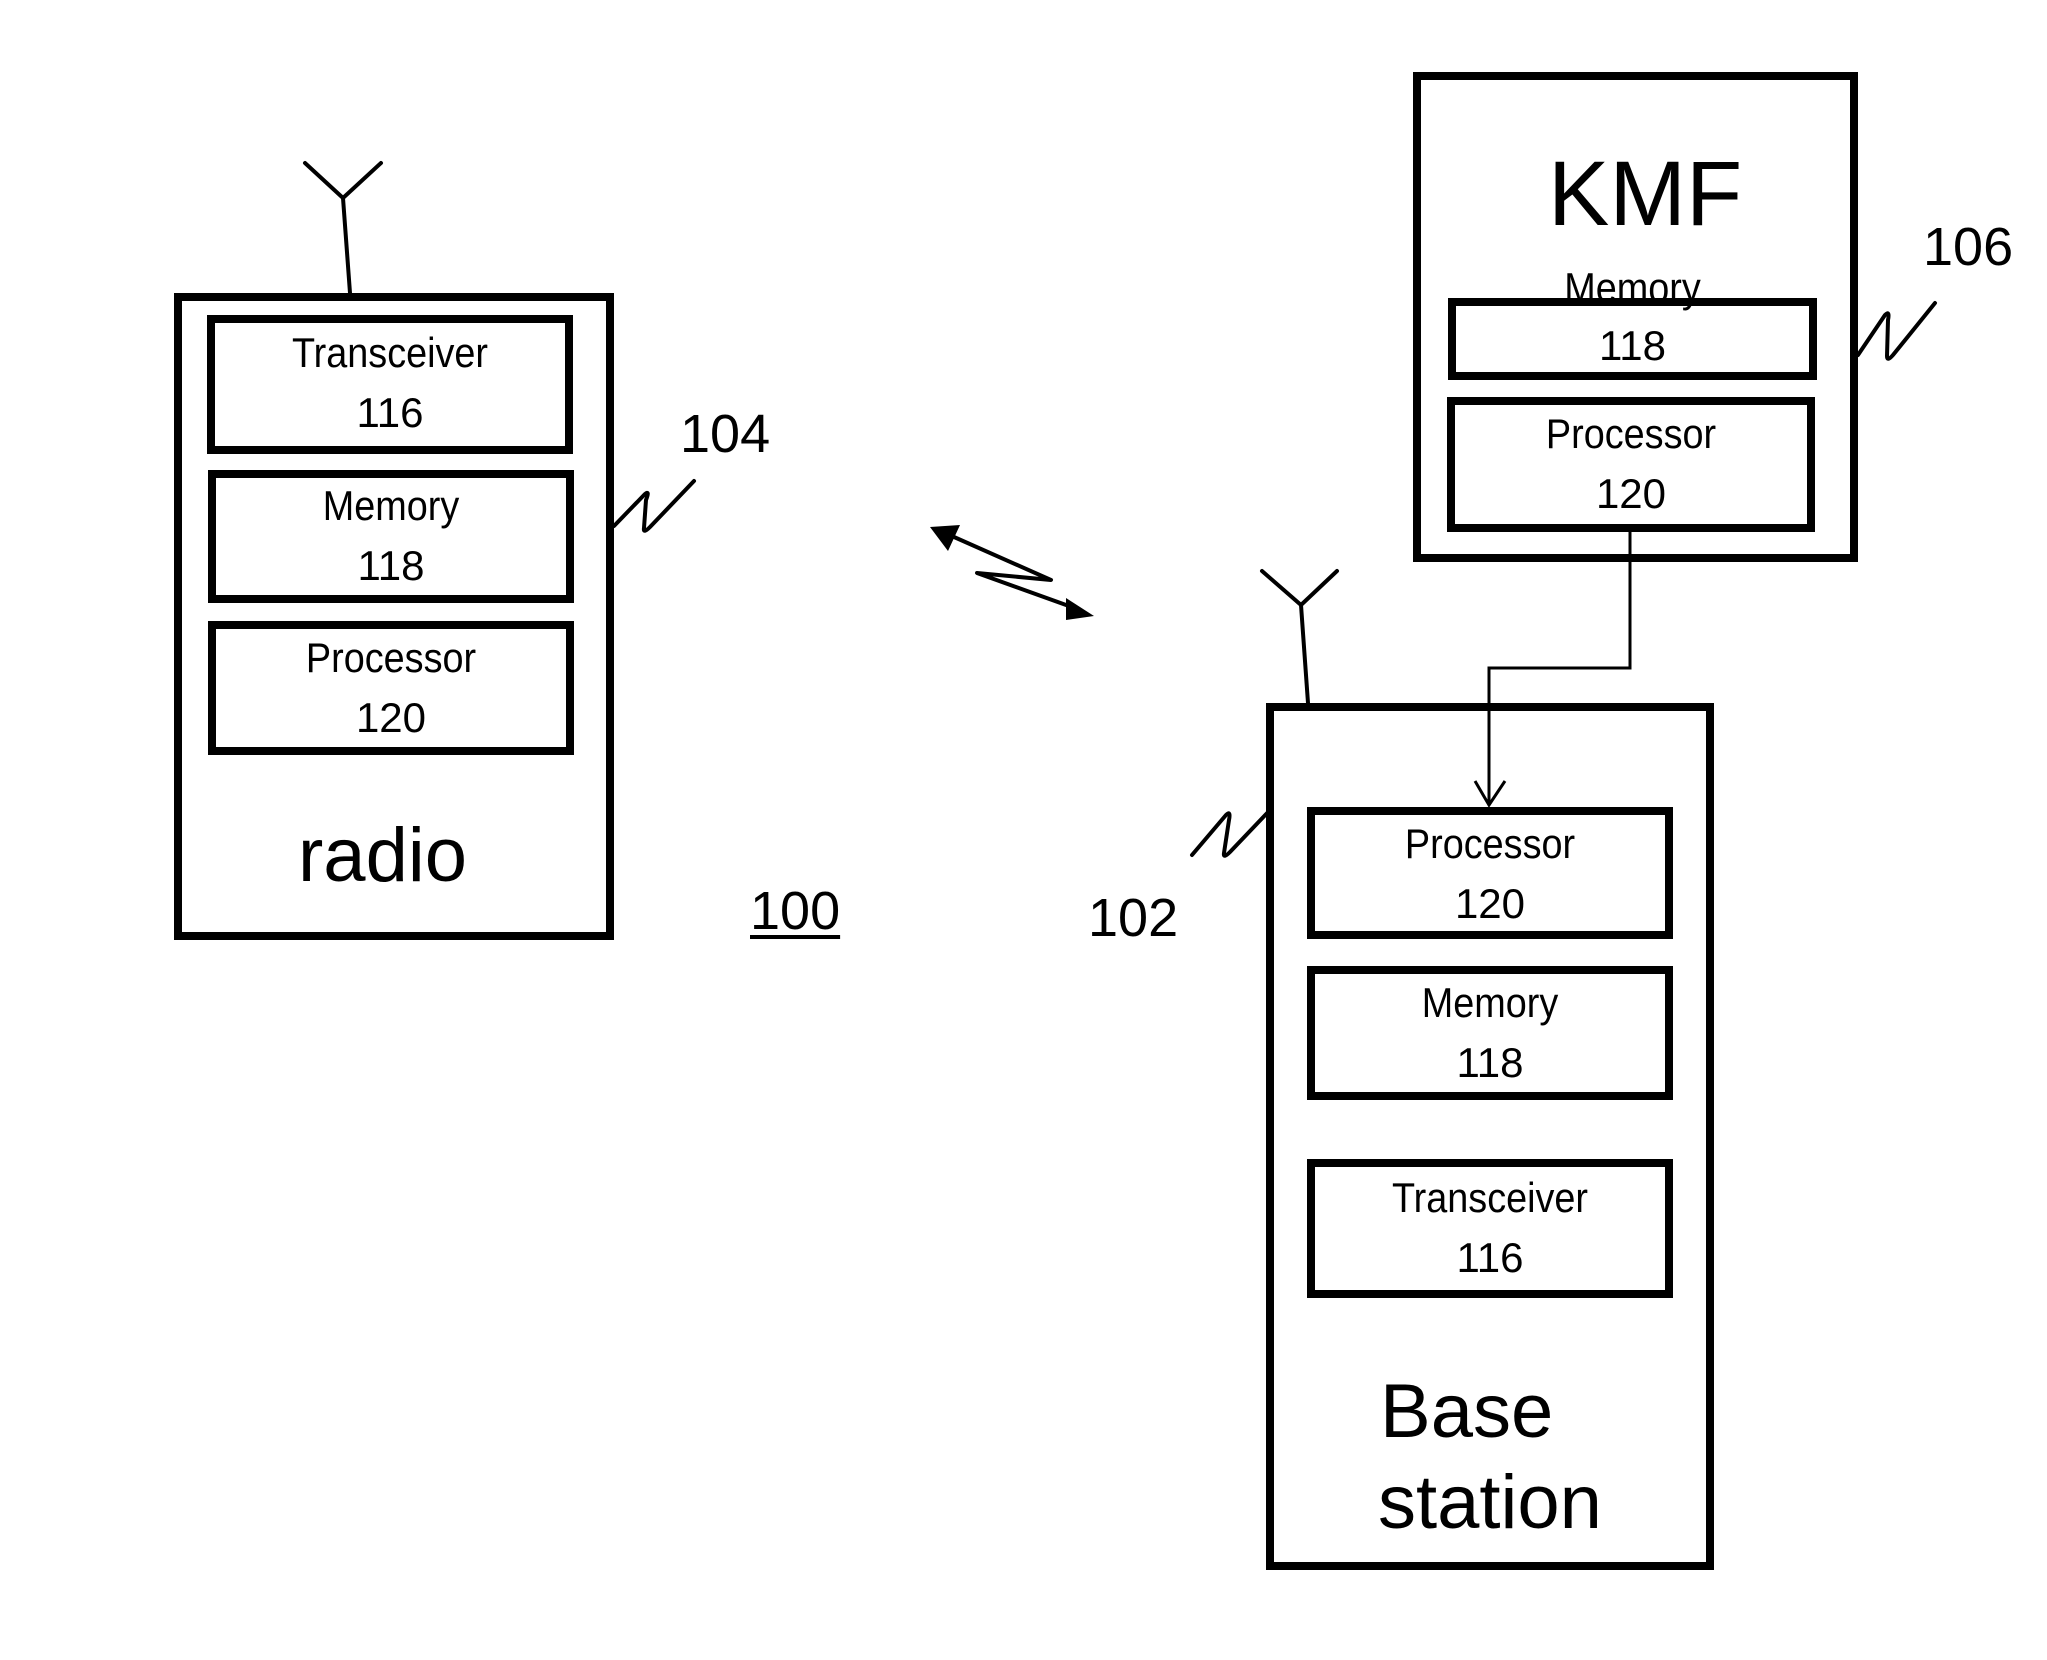 The height and width of the screenshot is (1660, 2047). Describe the element at coordinates (390, 383) in the screenshot. I see `radio-transceiver-label: Transceiver 116` at that location.